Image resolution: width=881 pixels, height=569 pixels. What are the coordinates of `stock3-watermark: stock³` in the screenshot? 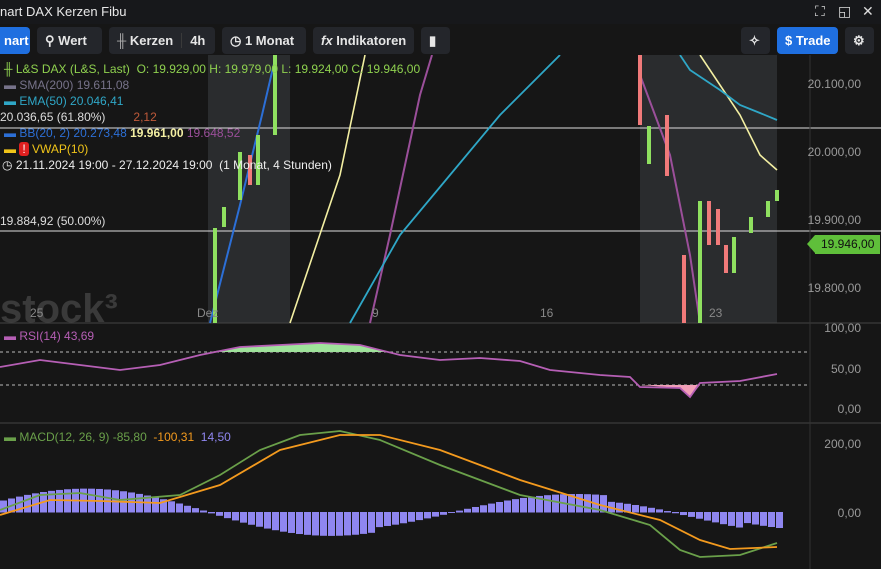 It's located at (59, 309).